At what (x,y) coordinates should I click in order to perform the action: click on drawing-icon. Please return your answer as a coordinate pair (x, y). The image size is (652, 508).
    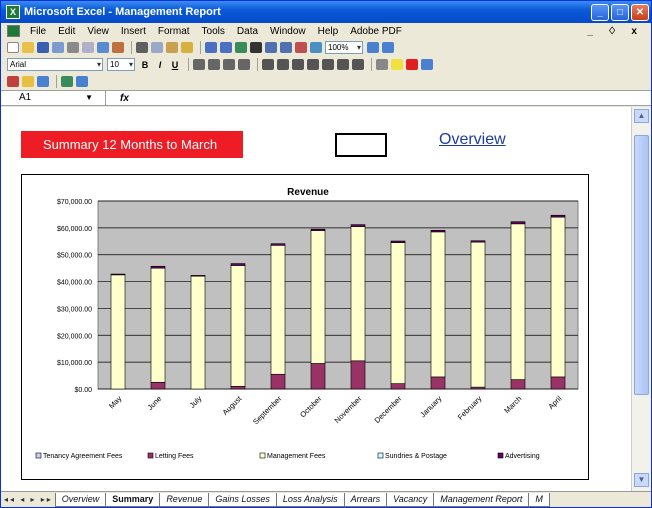
    Looking at the image, I should click on (316, 47).